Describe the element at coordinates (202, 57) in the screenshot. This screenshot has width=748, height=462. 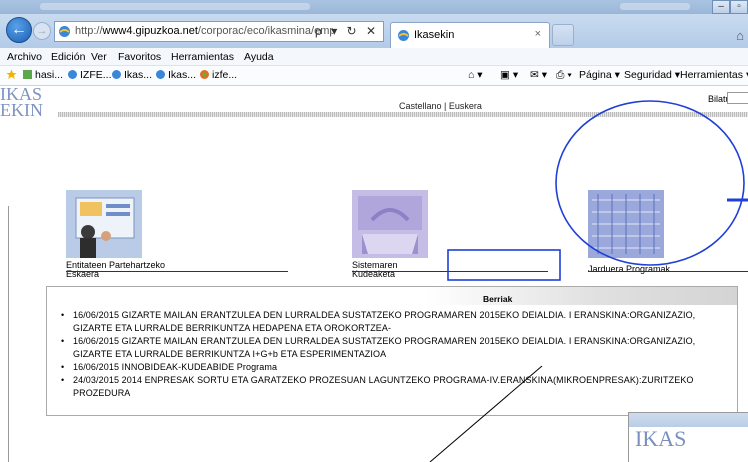
I see `menu-herramientas: Herramientas` at that location.